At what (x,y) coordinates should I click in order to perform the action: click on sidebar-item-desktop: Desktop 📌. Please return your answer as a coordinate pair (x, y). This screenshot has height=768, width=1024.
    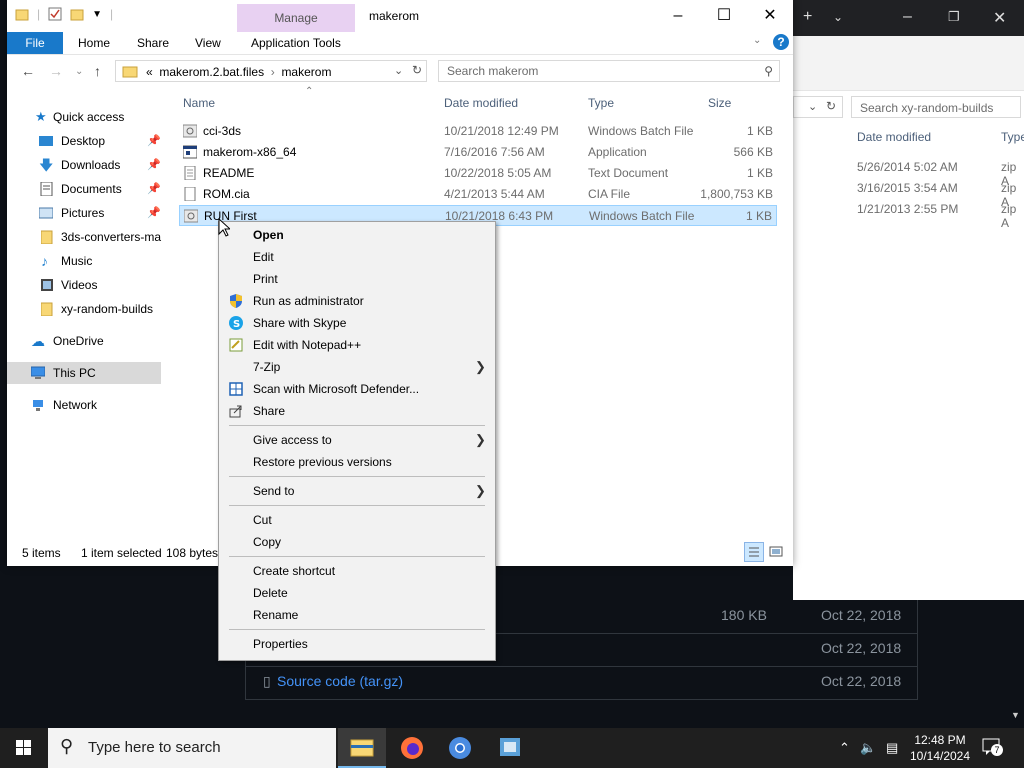
    Looking at the image, I should click on (87, 141).